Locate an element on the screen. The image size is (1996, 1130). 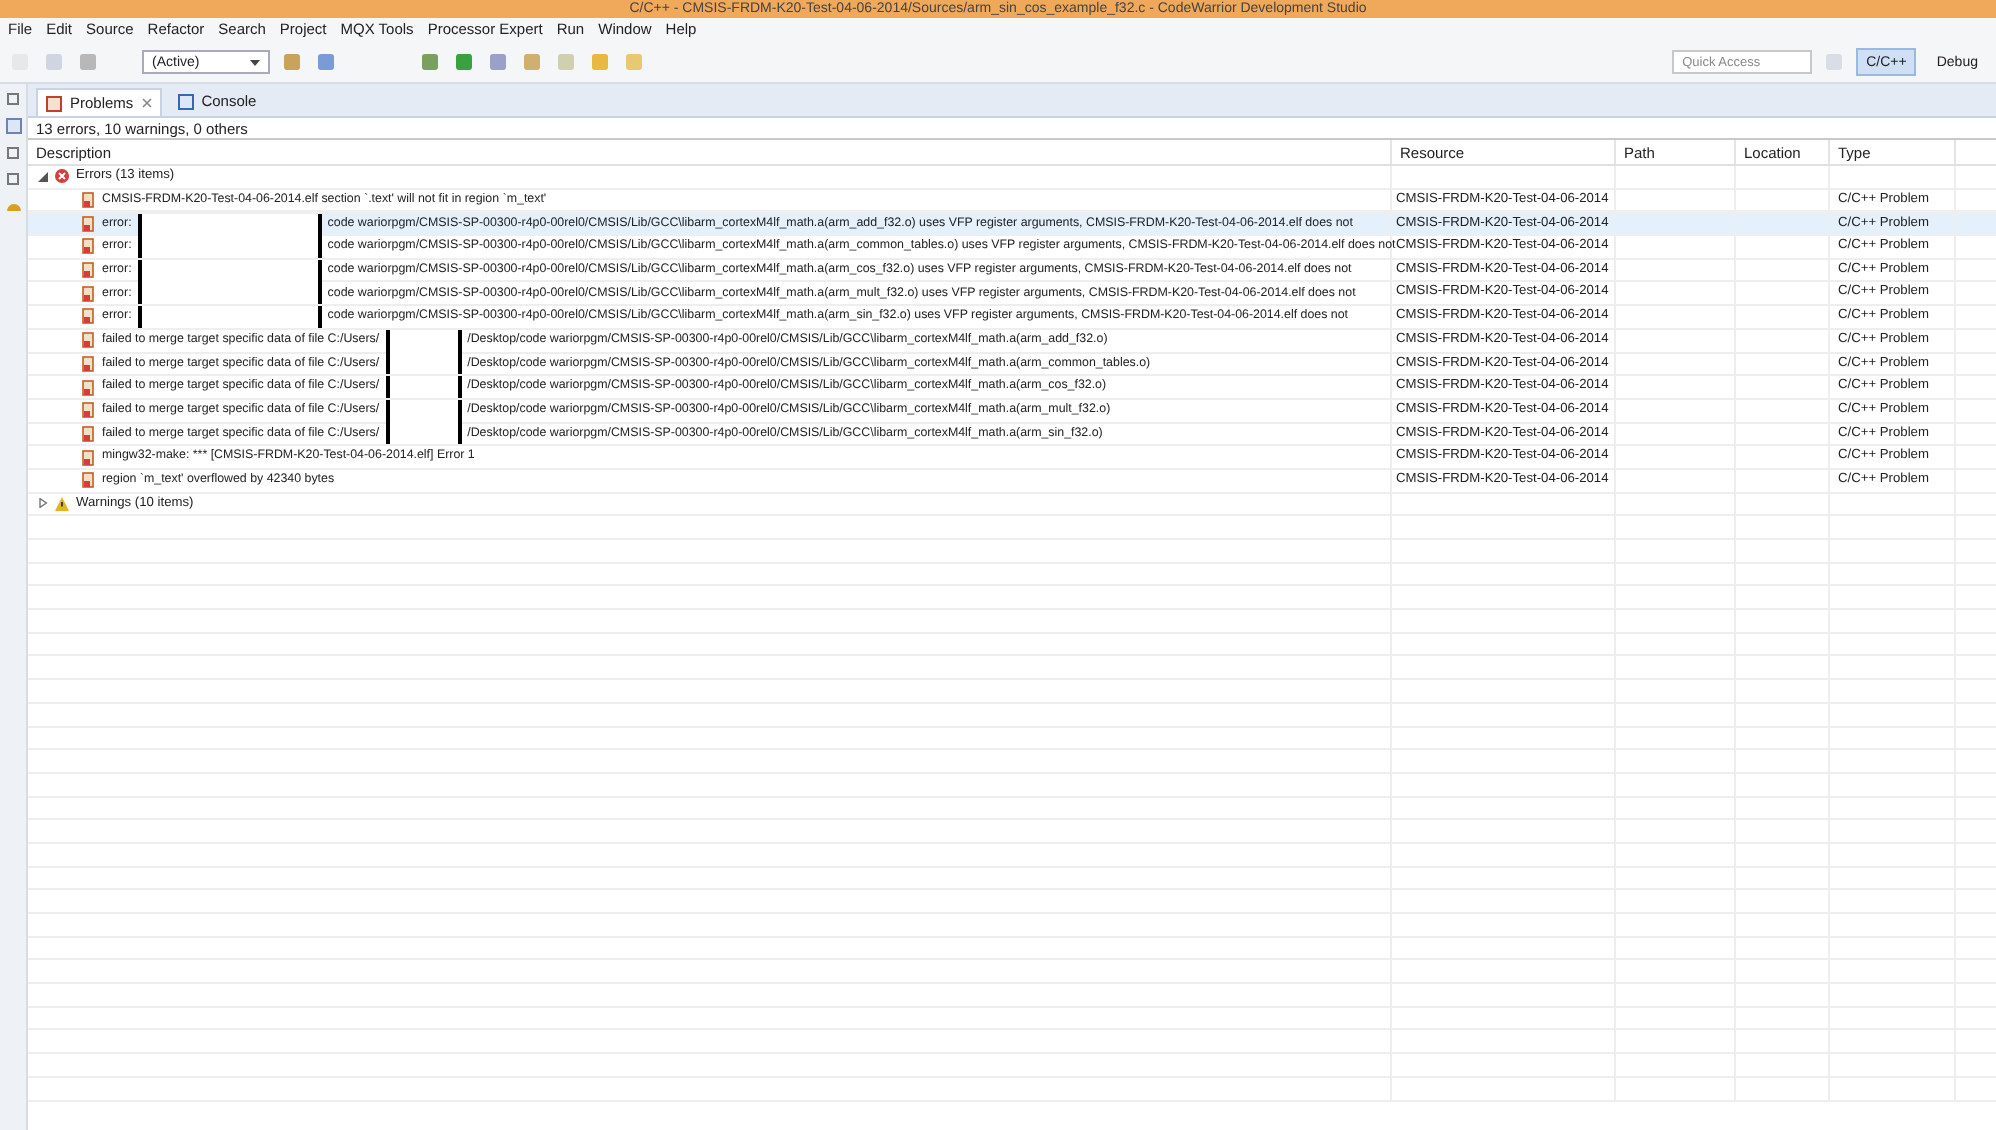
expanded-arrow-icon is located at coordinates (43, 176).